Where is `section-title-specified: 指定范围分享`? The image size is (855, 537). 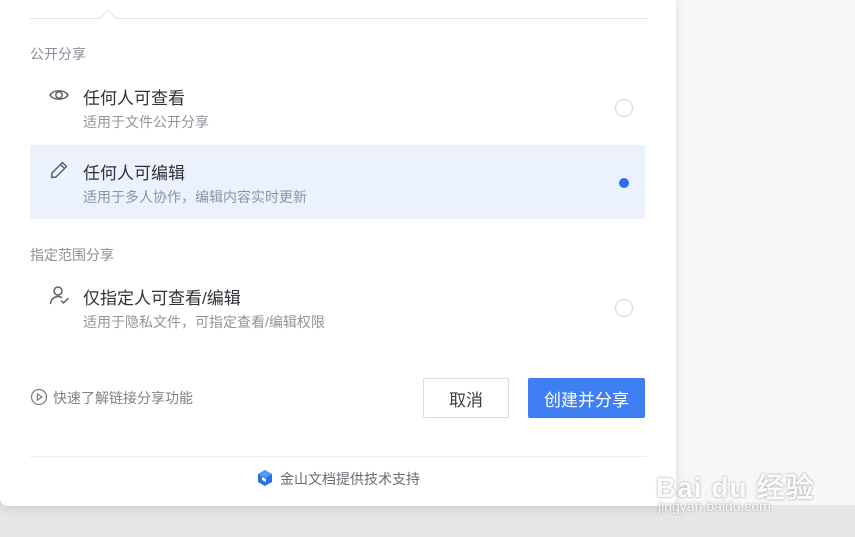 section-title-specified: 指定范围分享 is located at coordinates (72, 255).